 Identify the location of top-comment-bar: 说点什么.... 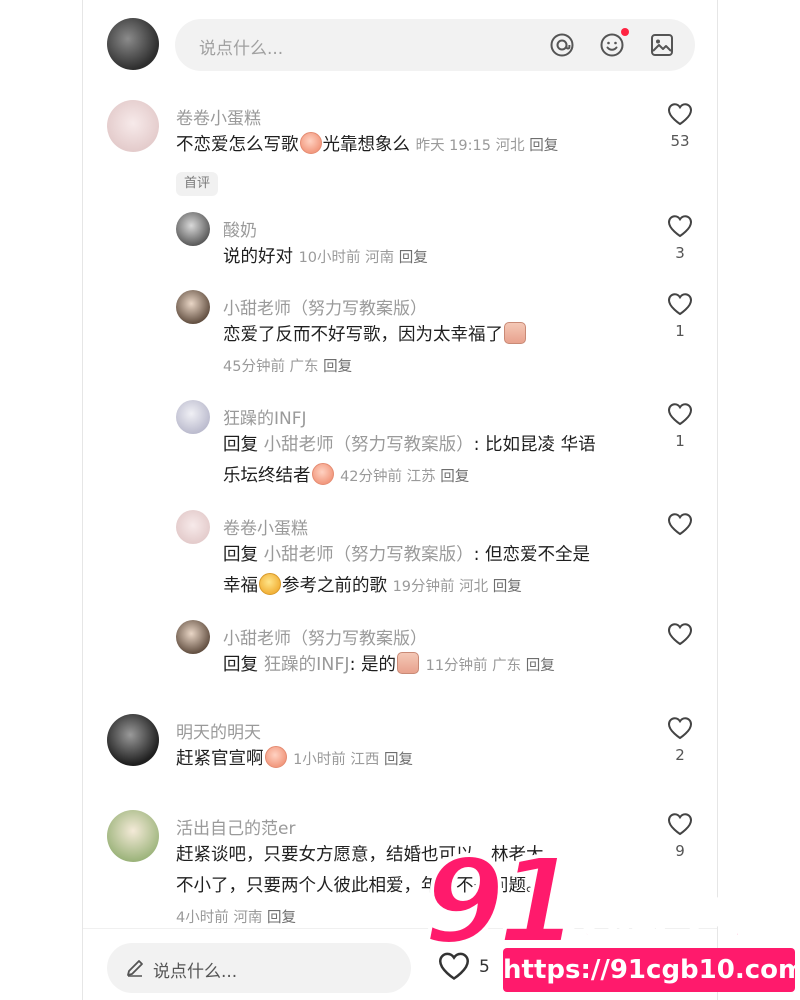
(401, 46).